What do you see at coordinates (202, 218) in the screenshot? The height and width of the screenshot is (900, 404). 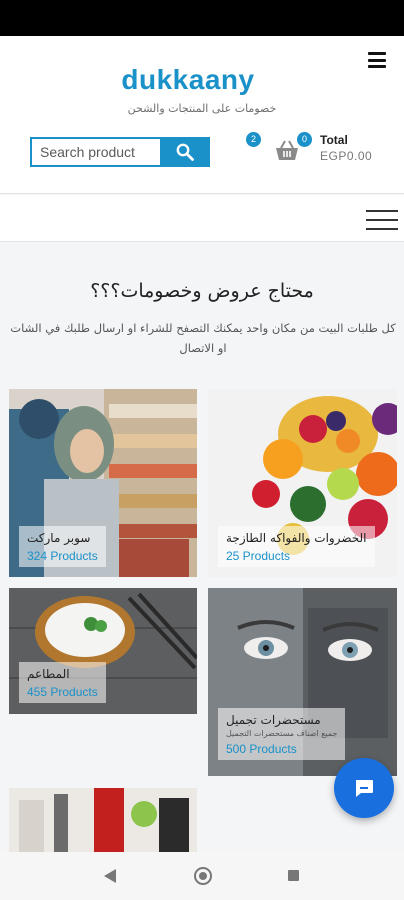 I see `nav-bar` at bounding box center [202, 218].